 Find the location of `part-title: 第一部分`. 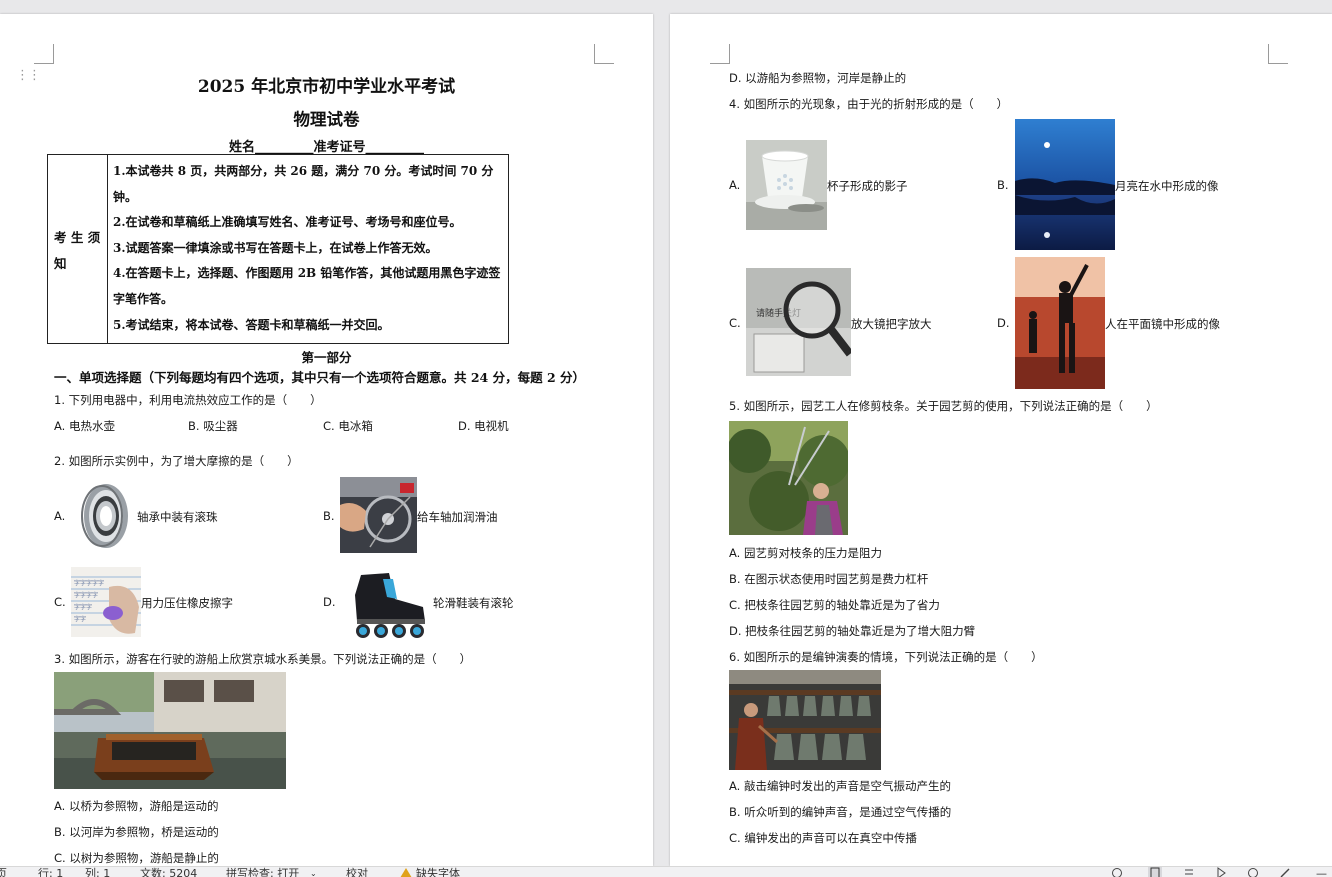

part-title: 第一部分 is located at coordinates (326, 357).